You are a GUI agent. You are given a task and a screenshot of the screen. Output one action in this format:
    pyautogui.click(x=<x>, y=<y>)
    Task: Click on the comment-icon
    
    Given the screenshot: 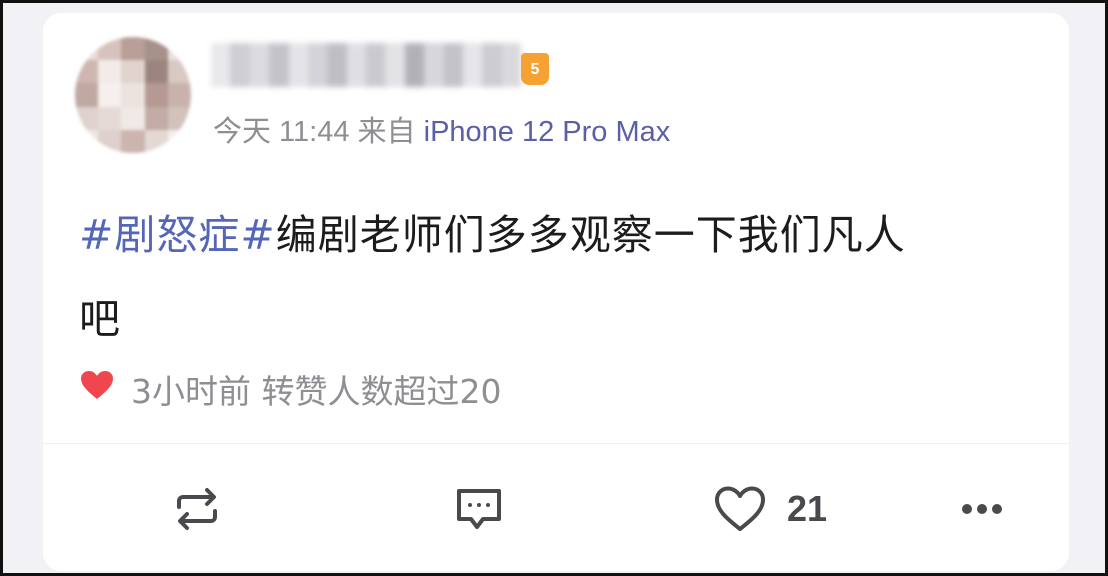 What is the action you would take?
    pyautogui.click(x=479, y=509)
    